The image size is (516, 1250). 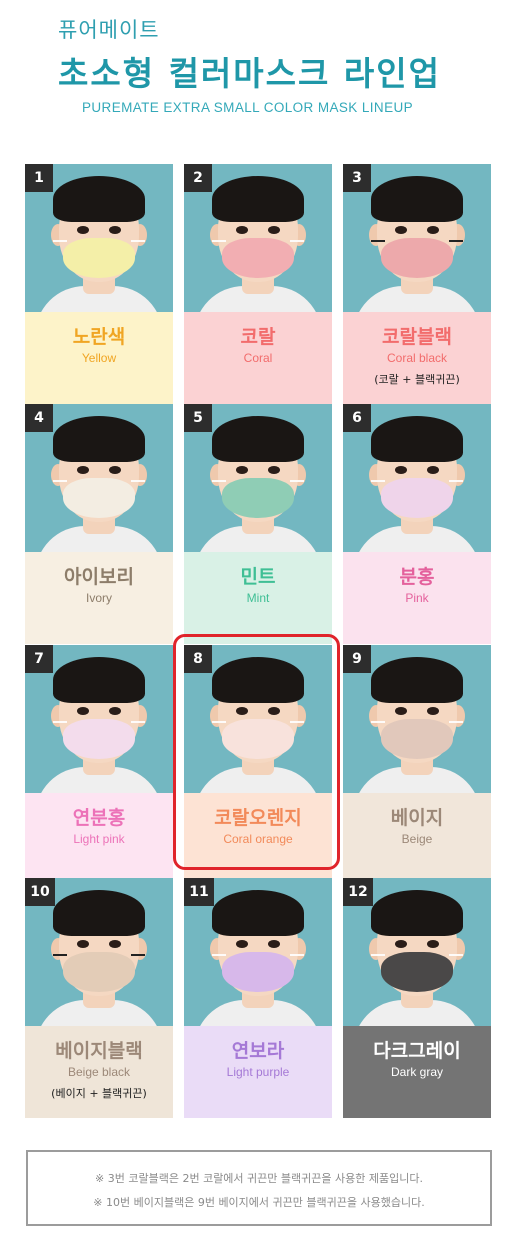 I want to click on product-card: 11 연보라 Light purple, so click(x=258, y=998).